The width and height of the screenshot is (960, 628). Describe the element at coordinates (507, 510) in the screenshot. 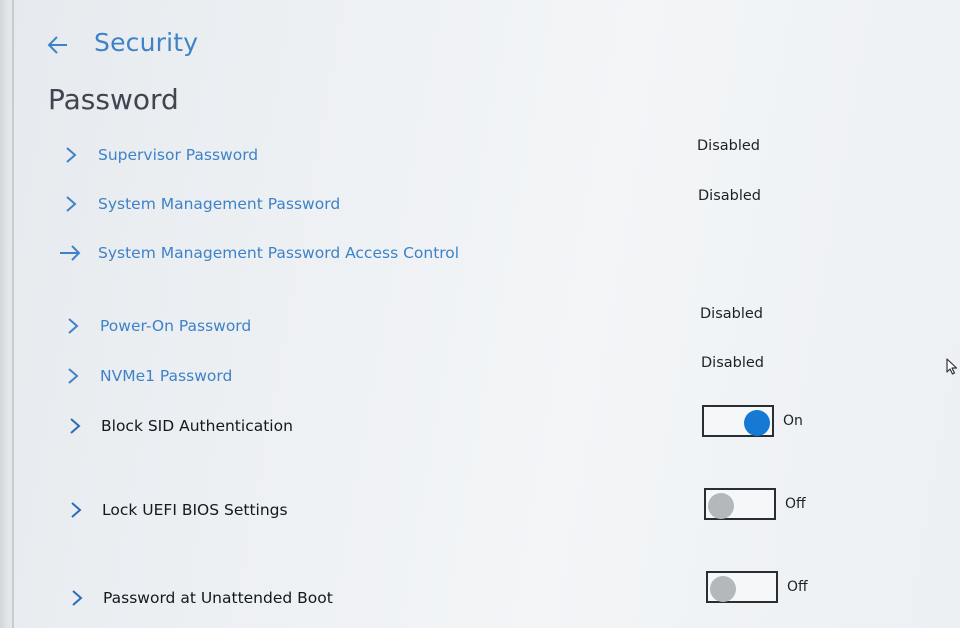

I see `lock-uefi-bios-settings-row: Lock UEFI BIOS Settings` at that location.